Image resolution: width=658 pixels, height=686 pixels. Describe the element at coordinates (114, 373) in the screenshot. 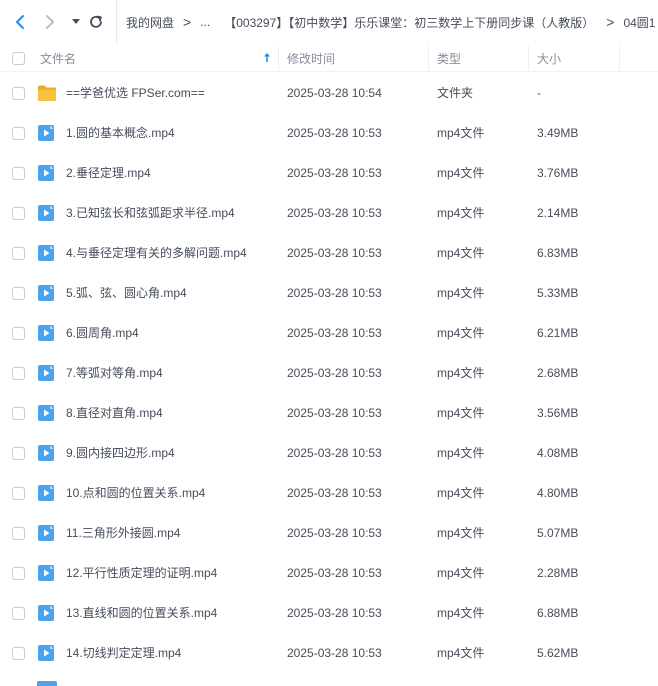

I see `file-name: 7.等弧对等角.mp4` at that location.